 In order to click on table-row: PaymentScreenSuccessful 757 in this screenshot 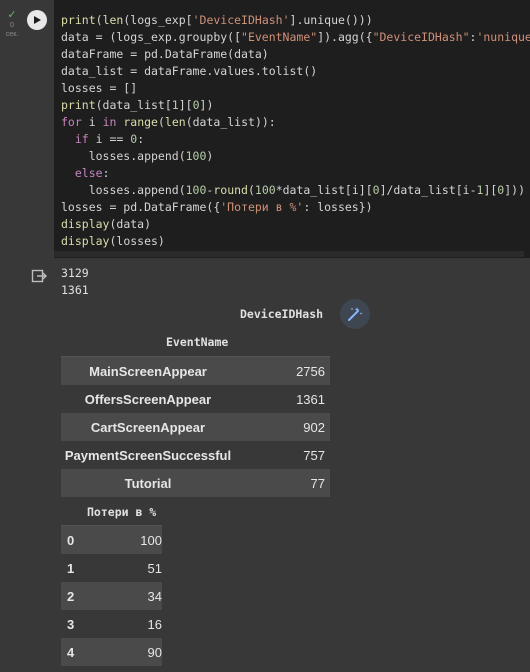, I will do `click(195, 455)`.